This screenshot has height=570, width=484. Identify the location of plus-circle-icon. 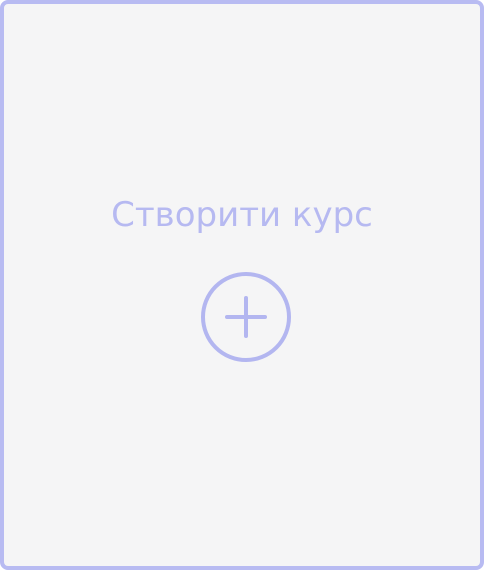
(246, 317).